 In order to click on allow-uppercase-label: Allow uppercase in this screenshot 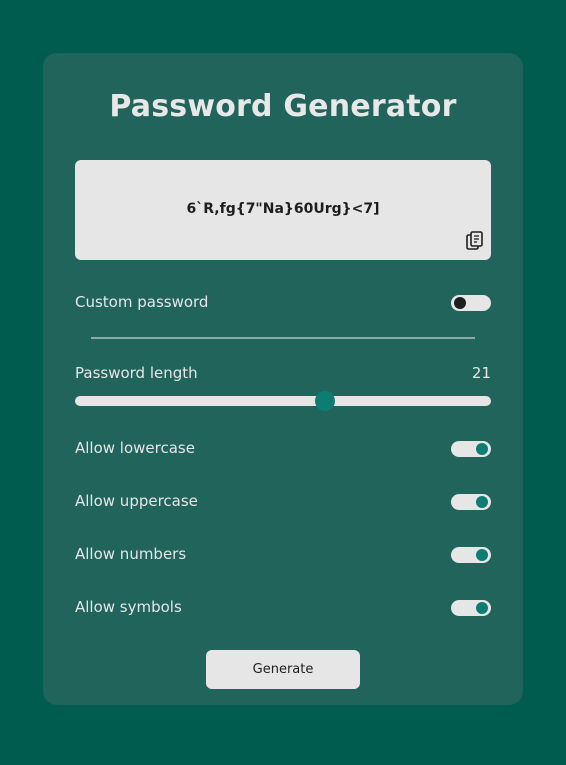, I will do `click(136, 501)`.